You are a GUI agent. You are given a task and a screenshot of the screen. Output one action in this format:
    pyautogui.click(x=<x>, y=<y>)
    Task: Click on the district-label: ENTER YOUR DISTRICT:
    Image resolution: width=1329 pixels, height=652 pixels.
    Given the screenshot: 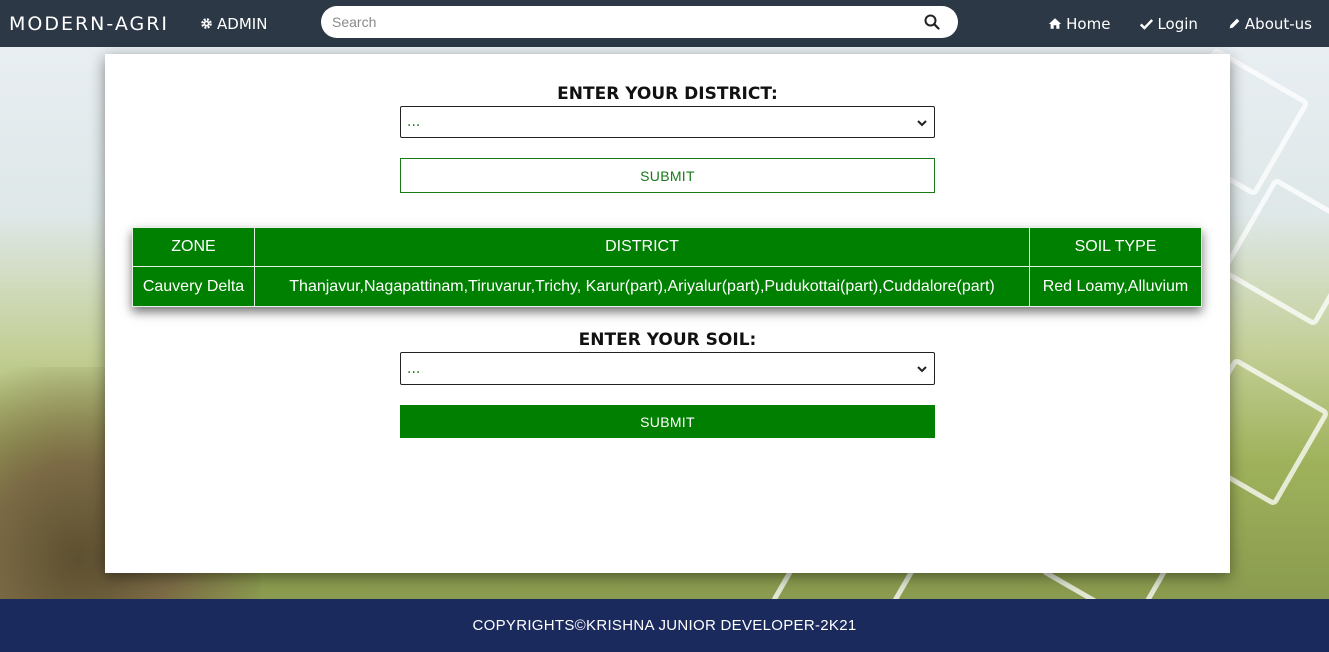 What is the action you would take?
    pyautogui.click(x=667, y=94)
    